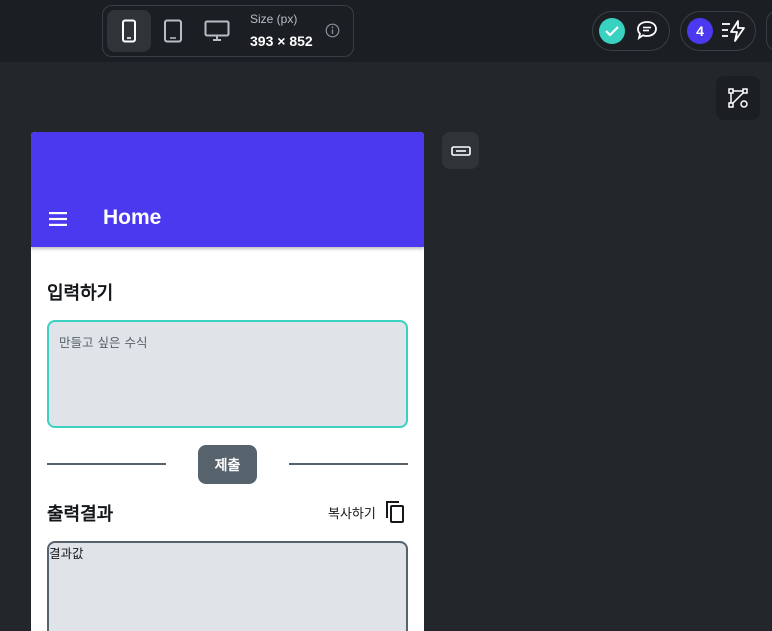  I want to click on lightning-icon, so click(734, 31).